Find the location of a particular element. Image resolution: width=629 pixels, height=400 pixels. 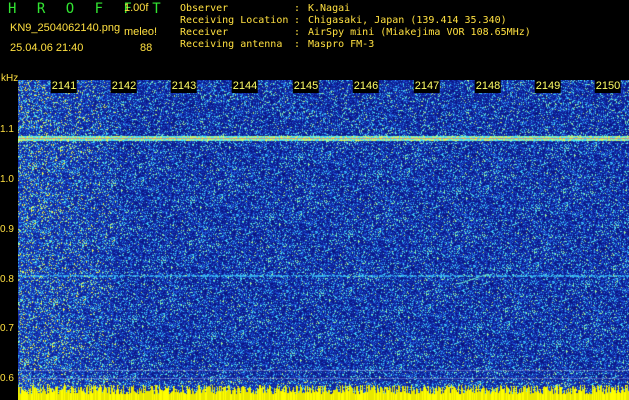

time-tick: 2146 is located at coordinates (366, 86).